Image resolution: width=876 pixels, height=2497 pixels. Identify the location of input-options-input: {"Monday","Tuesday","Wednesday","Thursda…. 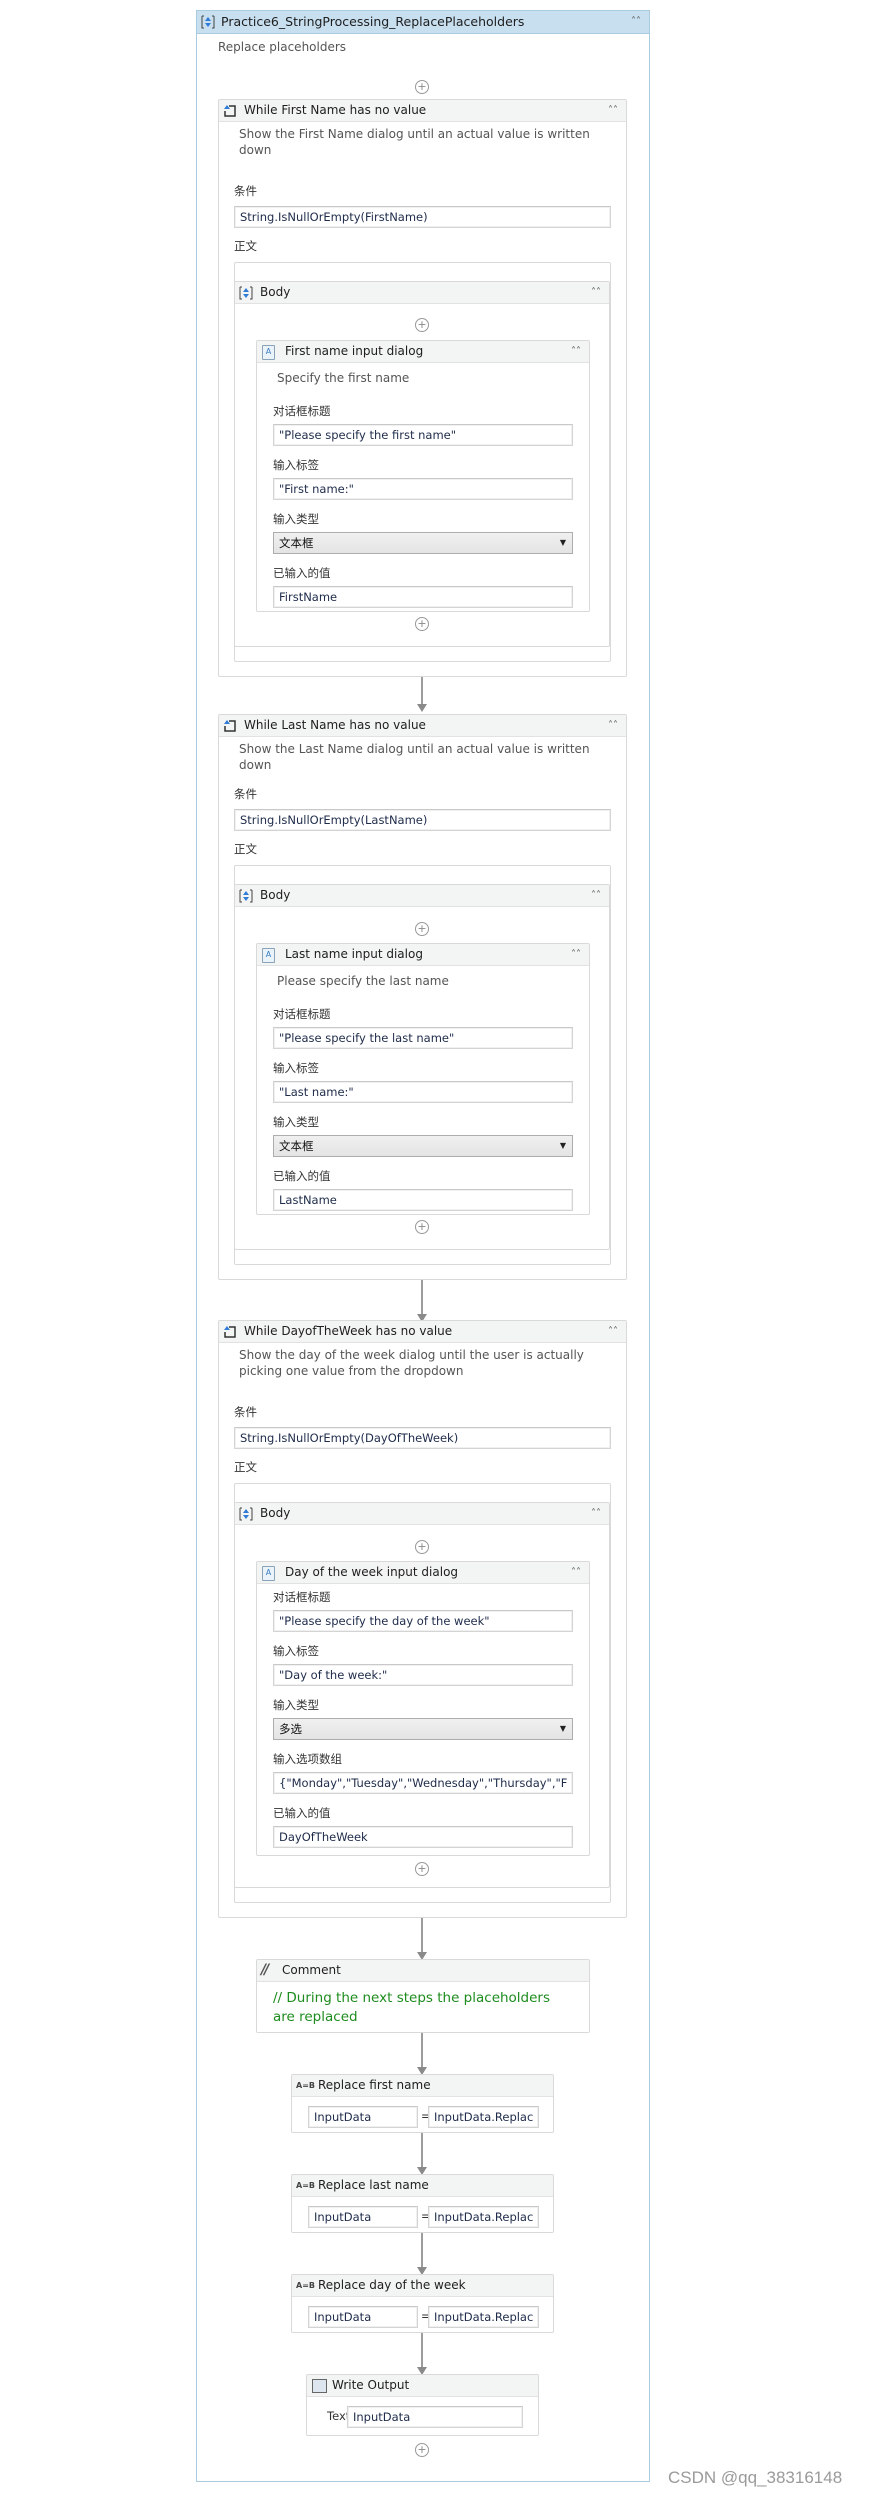
(423, 1783).